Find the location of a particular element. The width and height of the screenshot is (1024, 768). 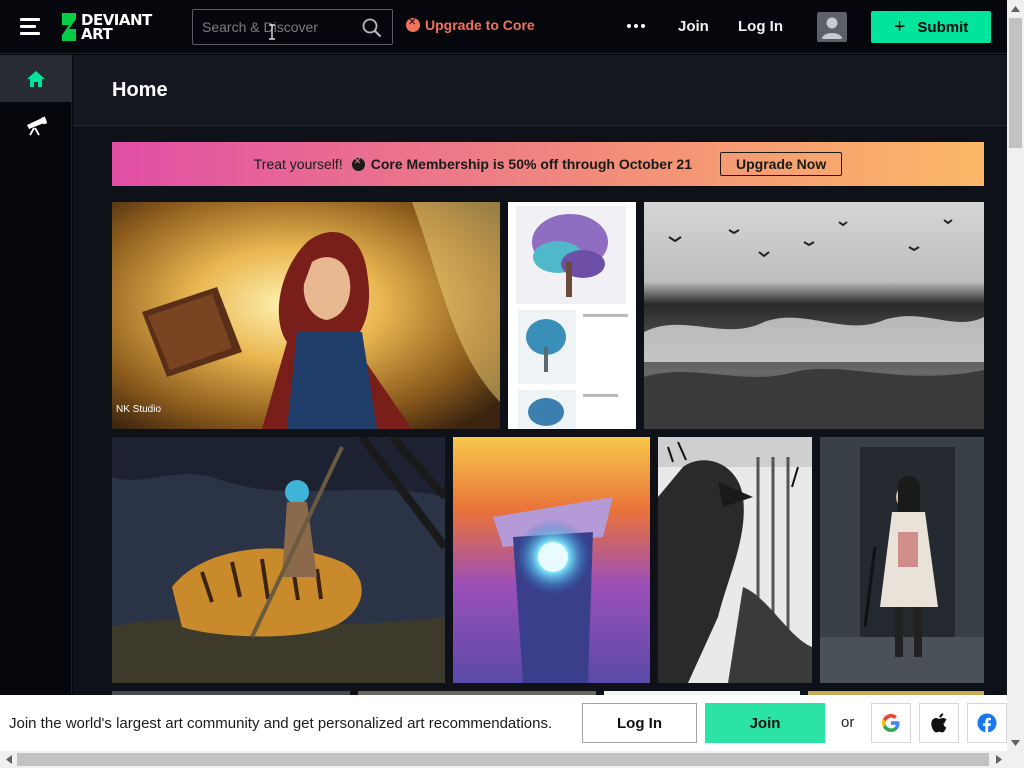

submit-label: Submit is located at coordinates (943, 27).